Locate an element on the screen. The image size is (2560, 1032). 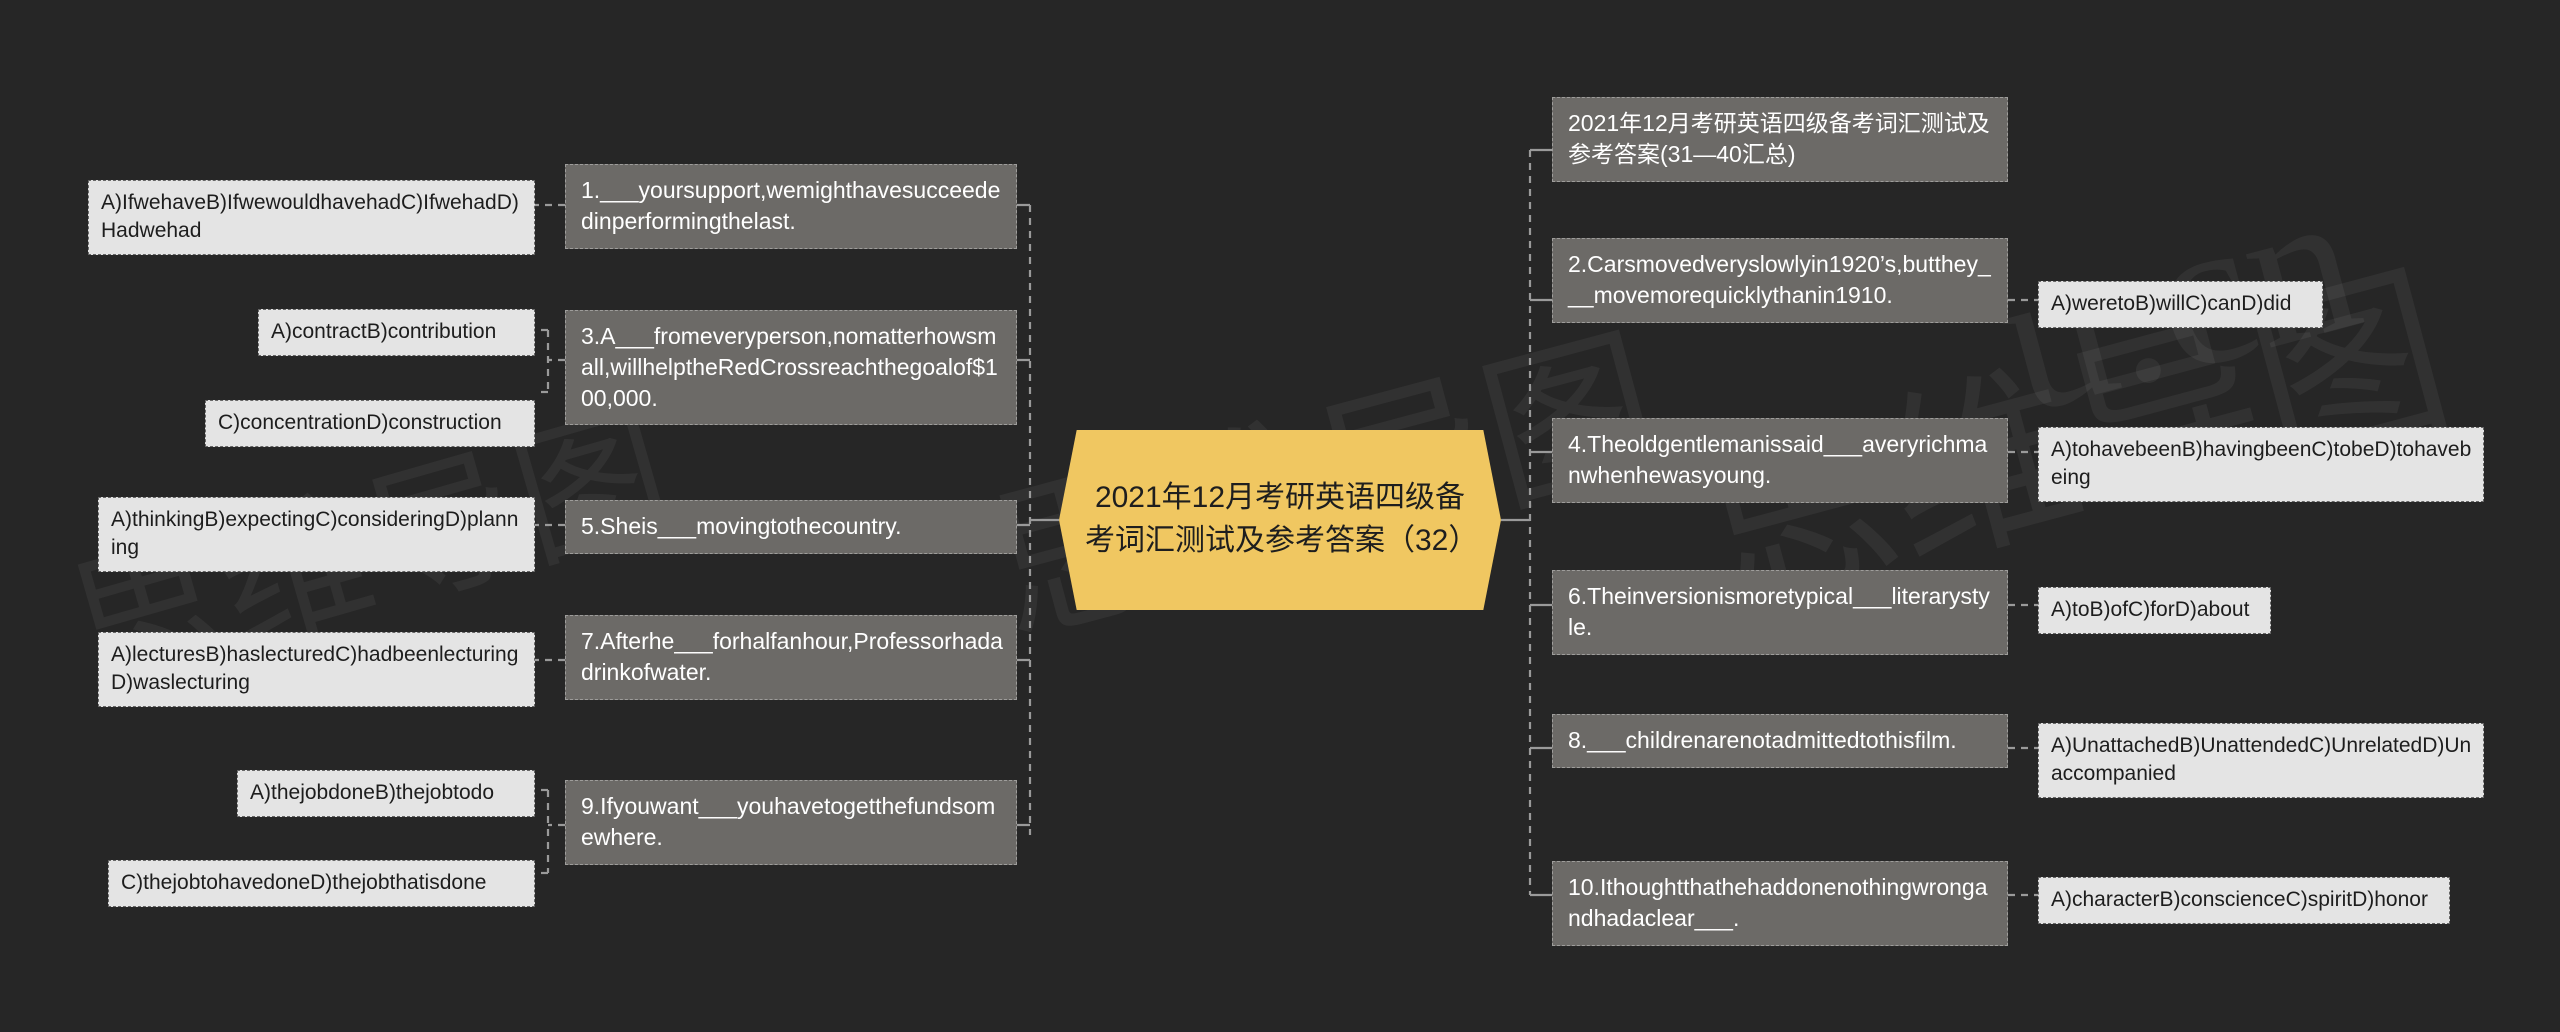
right-root-node: 2021年12月考研英语四级备考词汇测试及参考答案(31—40汇总) is located at coordinates (1780, 139).